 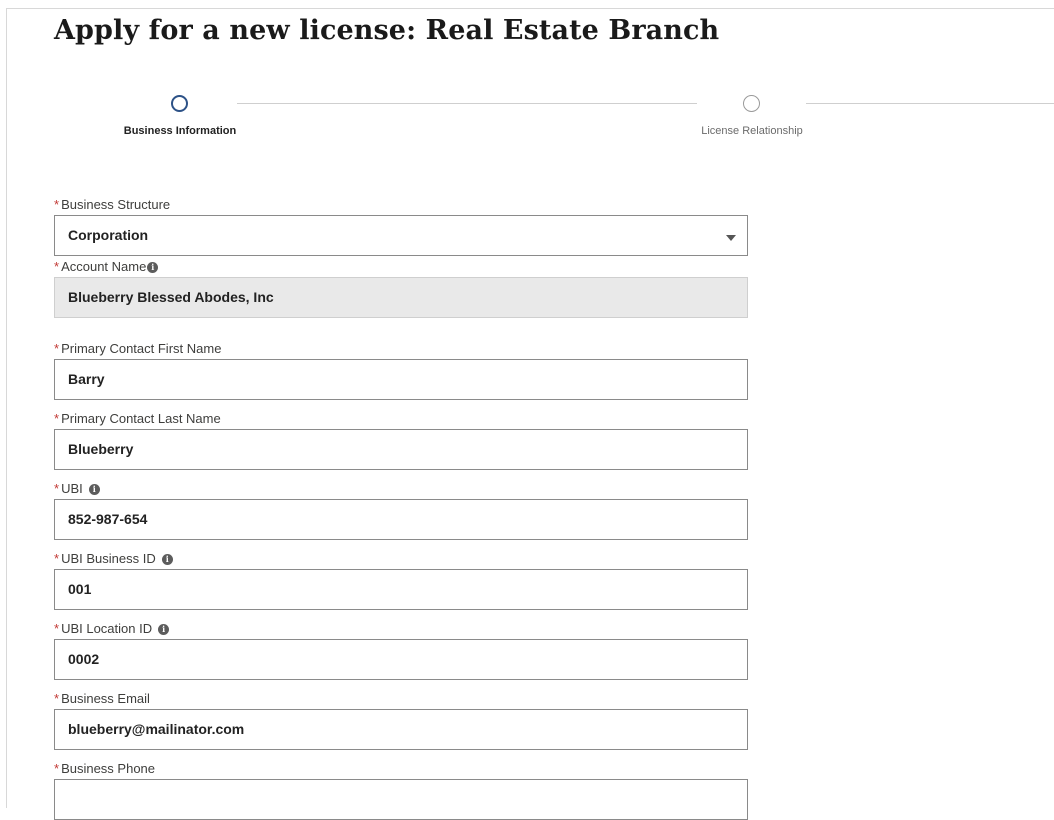 I want to click on ubi-location-id-input: 0002, so click(x=401, y=659).